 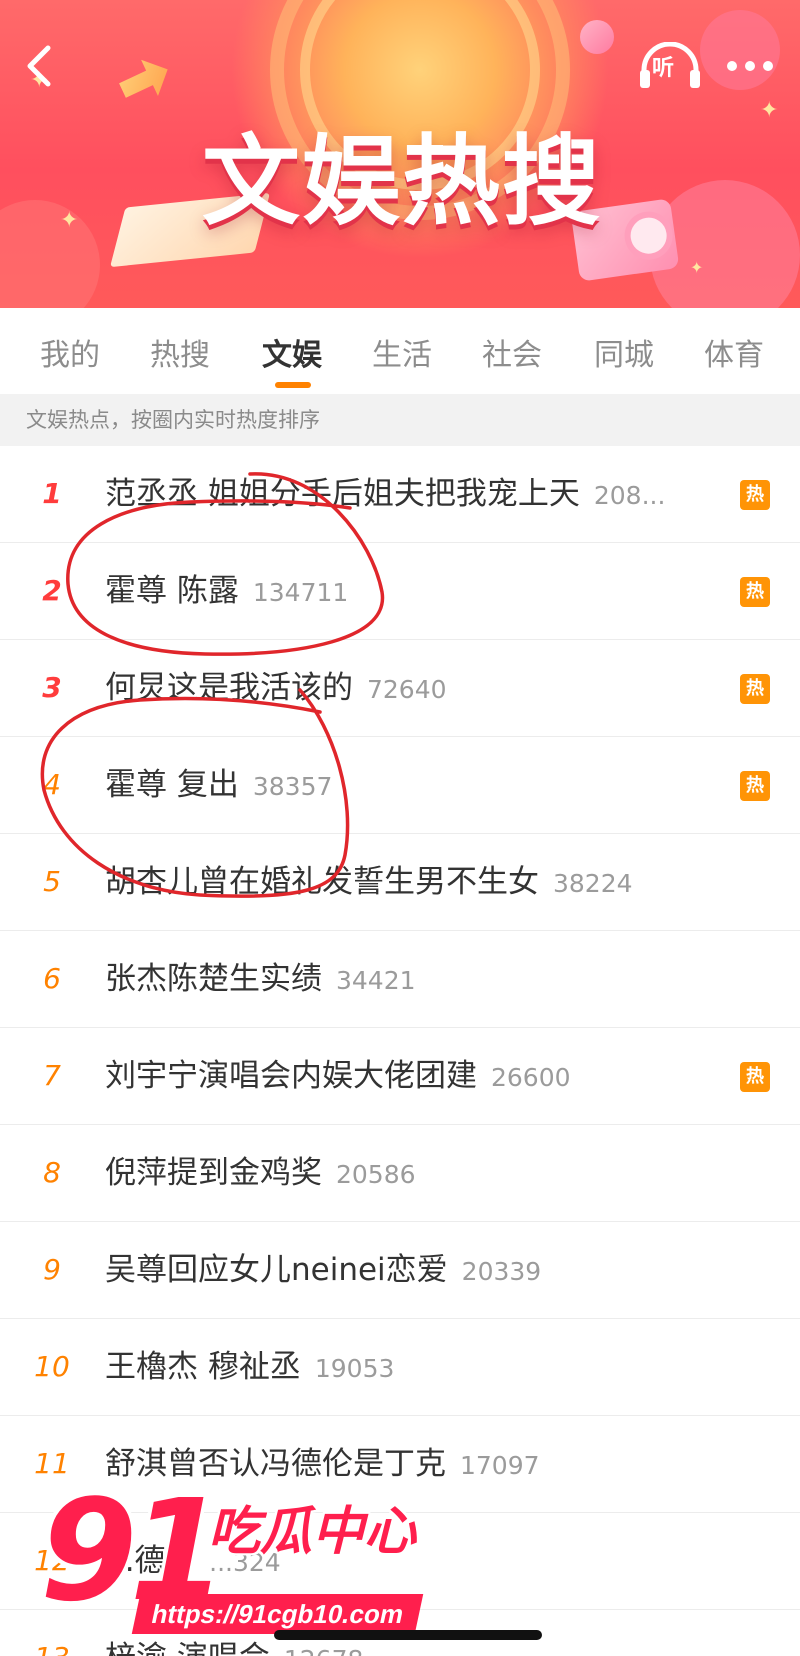 I want to click on tab-life: 生活, so click(x=402, y=351).